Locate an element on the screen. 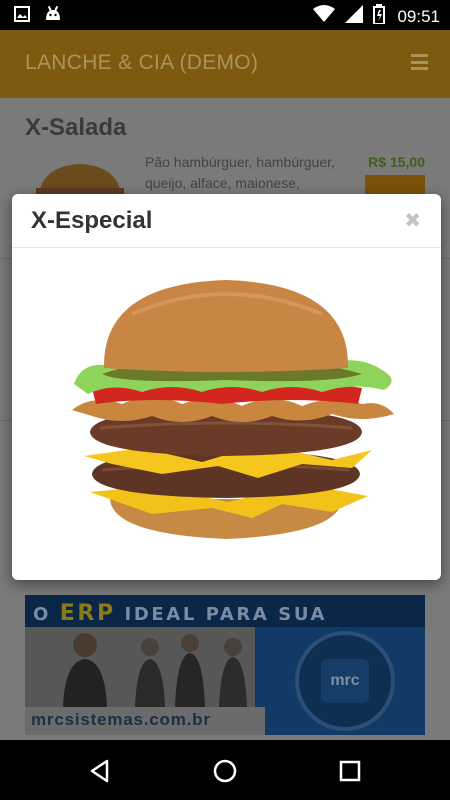 This screenshot has width=450, height=800. app-title: LANCHE & CIA (DEMO) is located at coordinates (142, 62).